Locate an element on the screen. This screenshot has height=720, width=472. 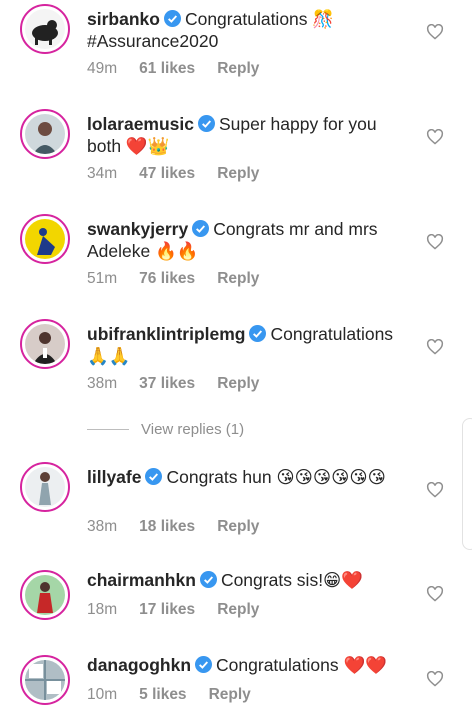
comment-meta: 10m 5 likes Reply is located at coordinates (169, 695).